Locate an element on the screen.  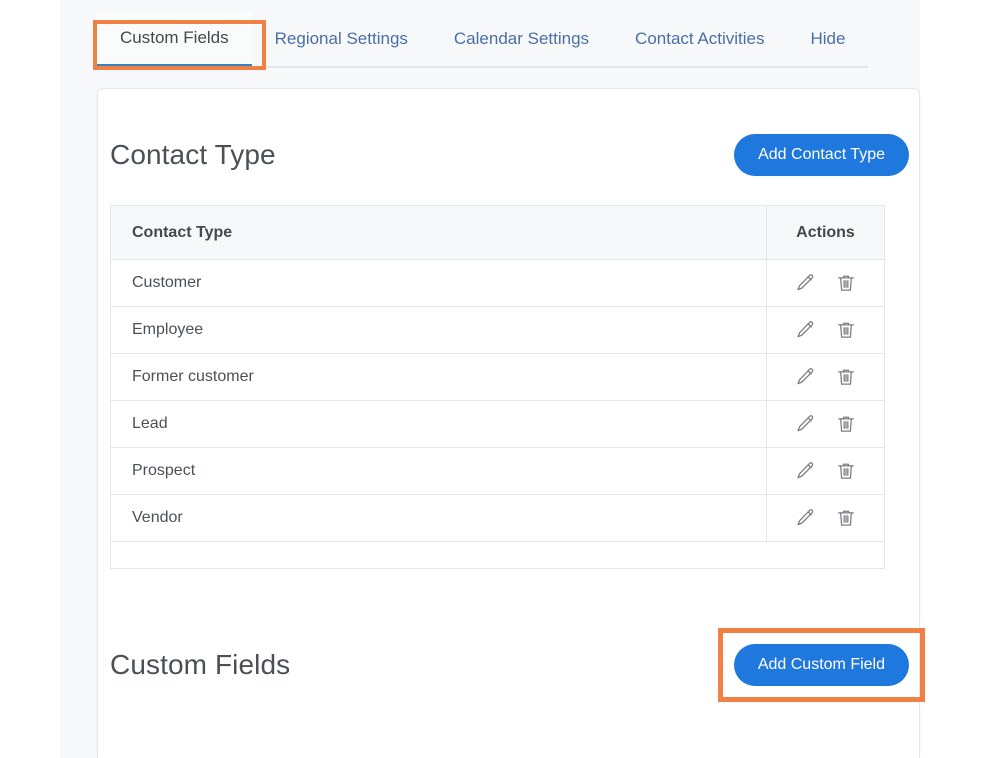
table-footer-cell is located at coordinates (497, 555).